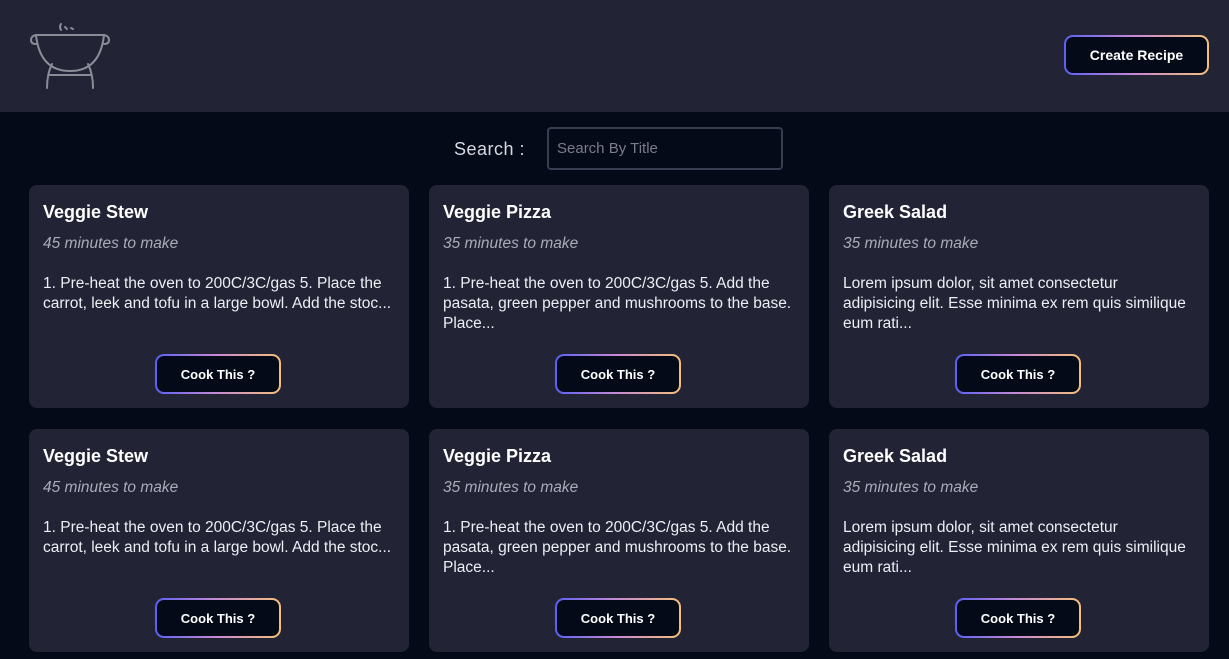 This screenshot has width=1229, height=659. Describe the element at coordinates (69, 56) in the screenshot. I see `grill-icon` at that location.